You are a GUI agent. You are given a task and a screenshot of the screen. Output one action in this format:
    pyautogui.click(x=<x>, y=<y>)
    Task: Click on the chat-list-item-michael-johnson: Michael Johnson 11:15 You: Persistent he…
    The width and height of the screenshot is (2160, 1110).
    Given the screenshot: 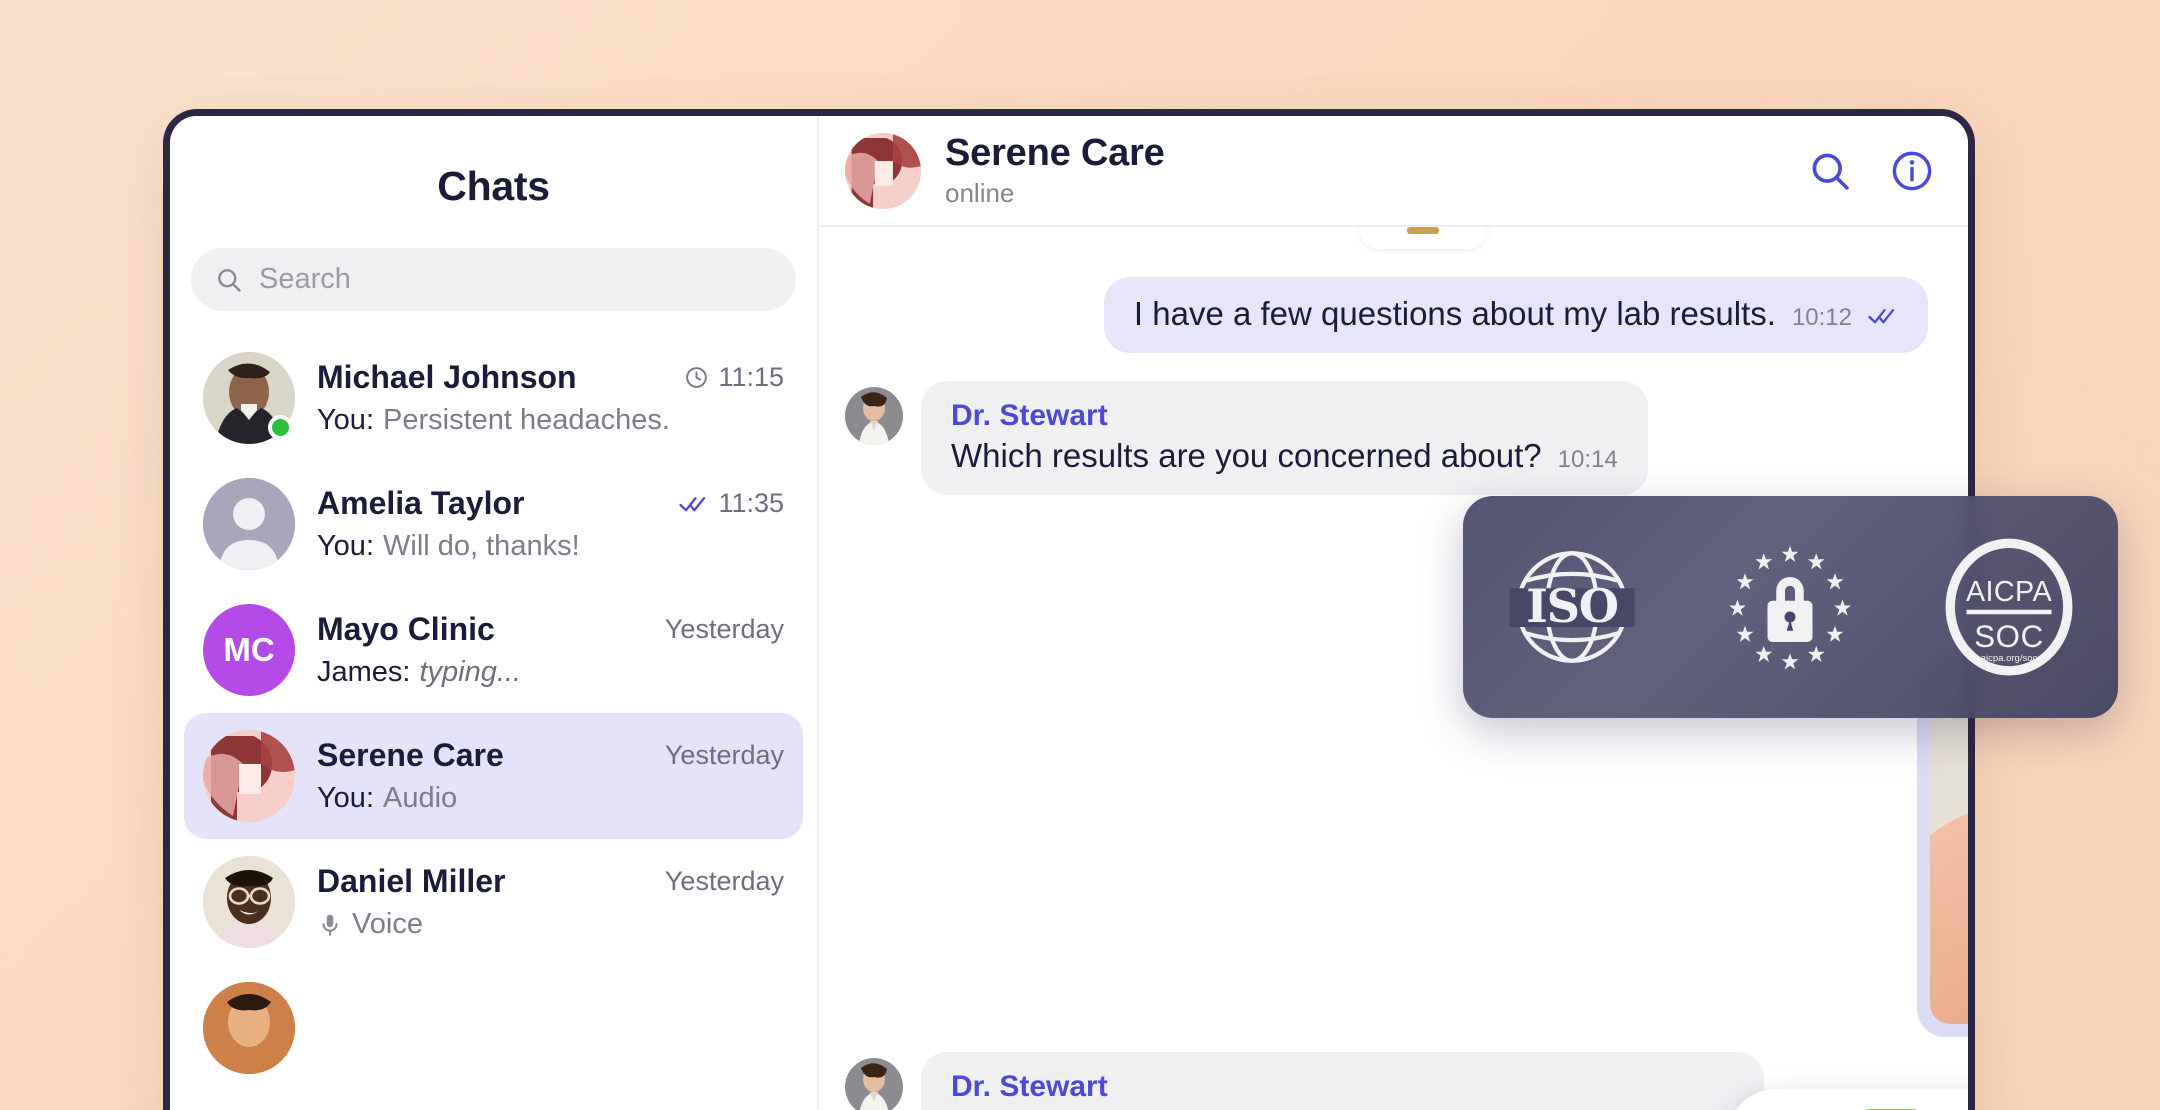 What is the action you would take?
    pyautogui.click(x=493, y=398)
    